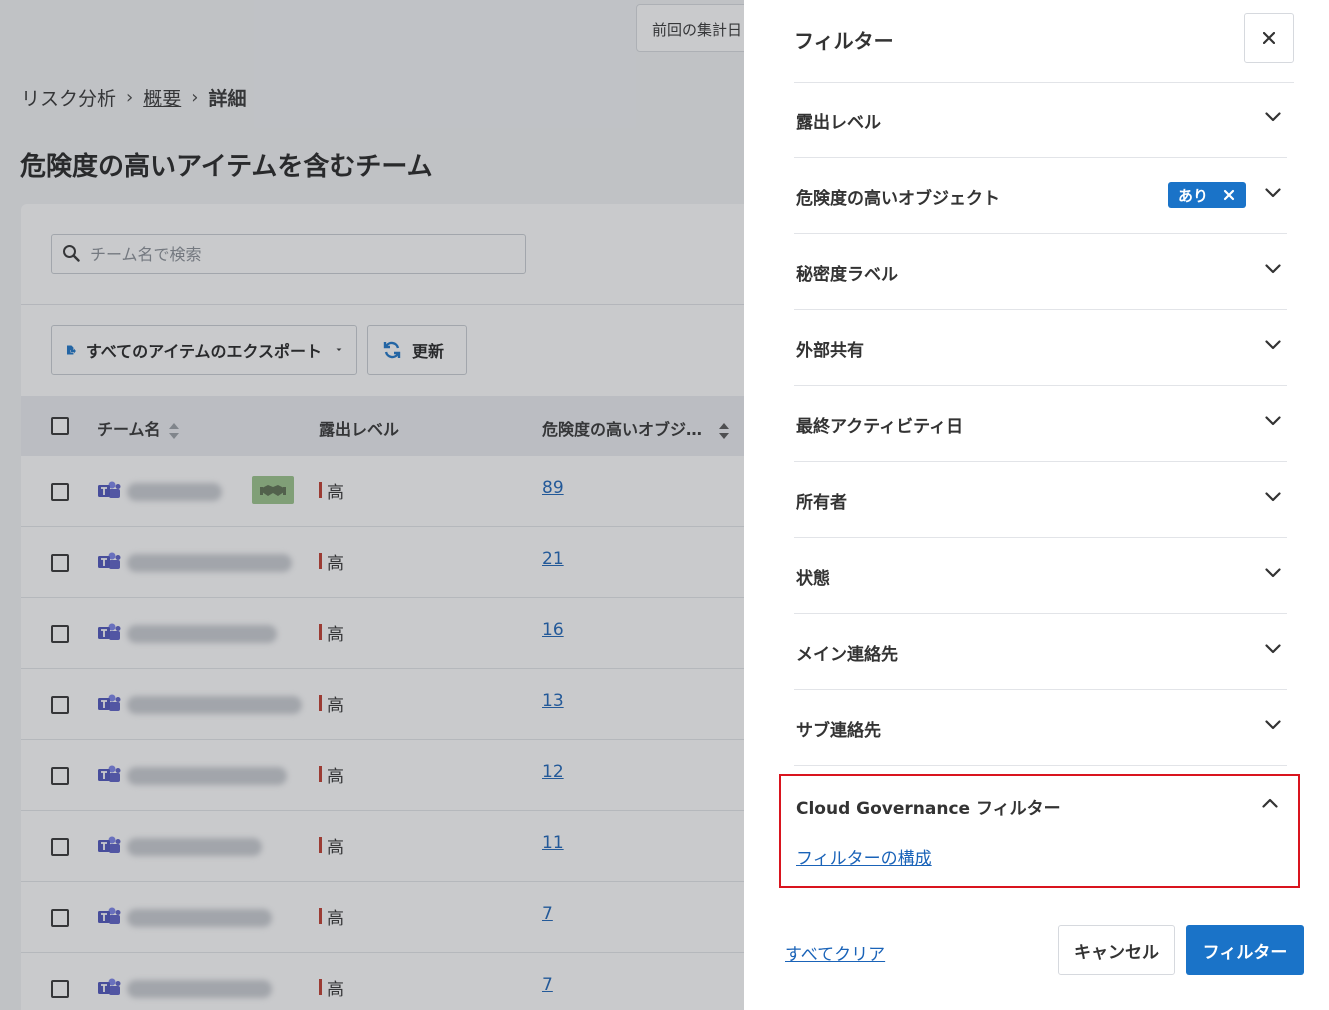 This screenshot has width=1329, height=1010. Describe the element at coordinates (864, 856) in the screenshot. I see `configure-filters-link: フィルターの構成` at that location.